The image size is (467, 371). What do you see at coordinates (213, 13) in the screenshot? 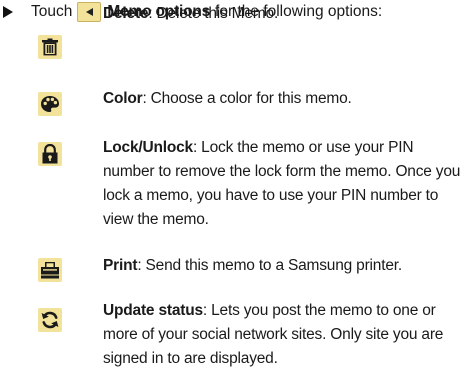
I see `option-desc: : Delete this Memo.` at bounding box center [213, 13].